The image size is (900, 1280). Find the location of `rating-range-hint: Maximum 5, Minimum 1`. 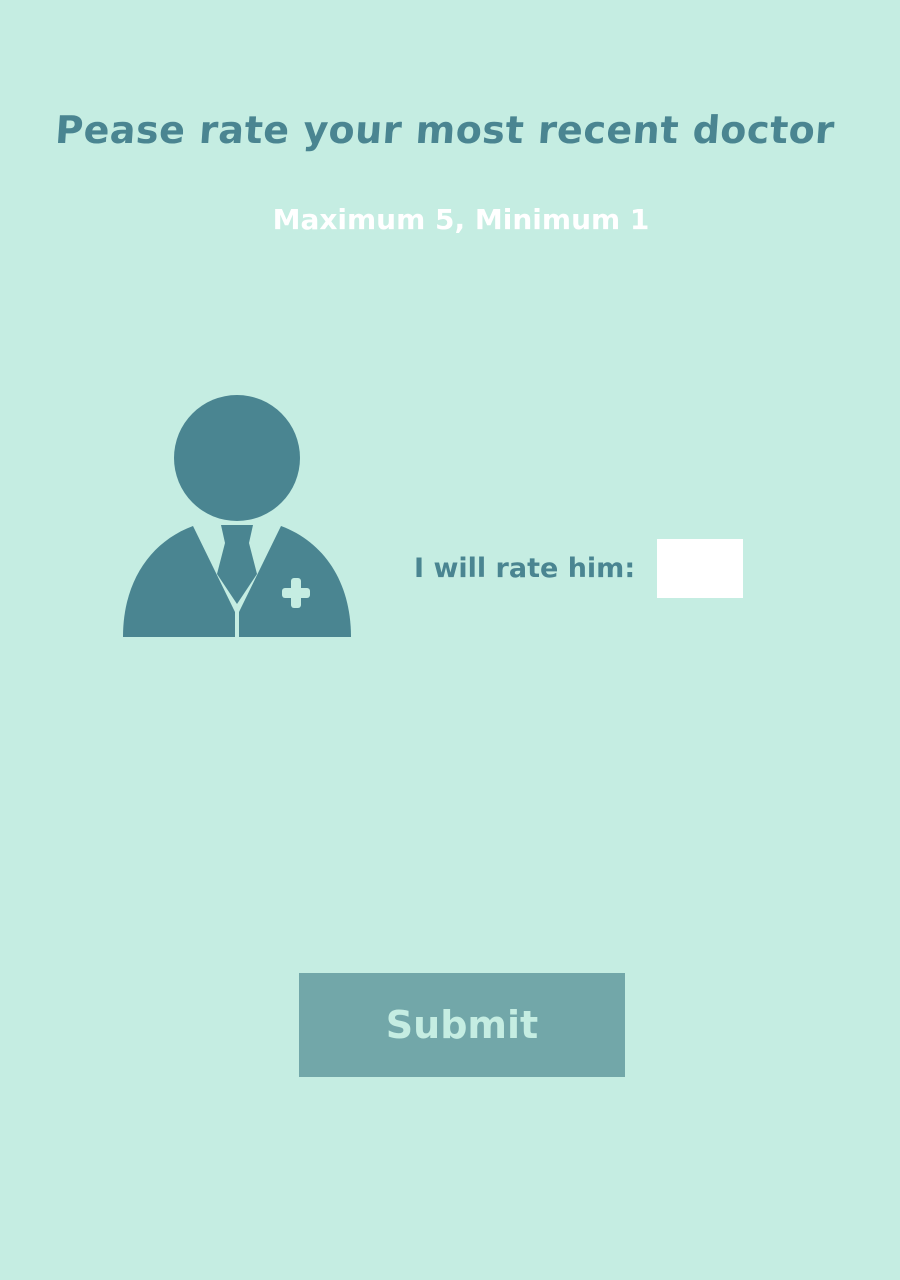

rating-range-hint: Maximum 5, Minimum 1 is located at coordinates (461, 219).